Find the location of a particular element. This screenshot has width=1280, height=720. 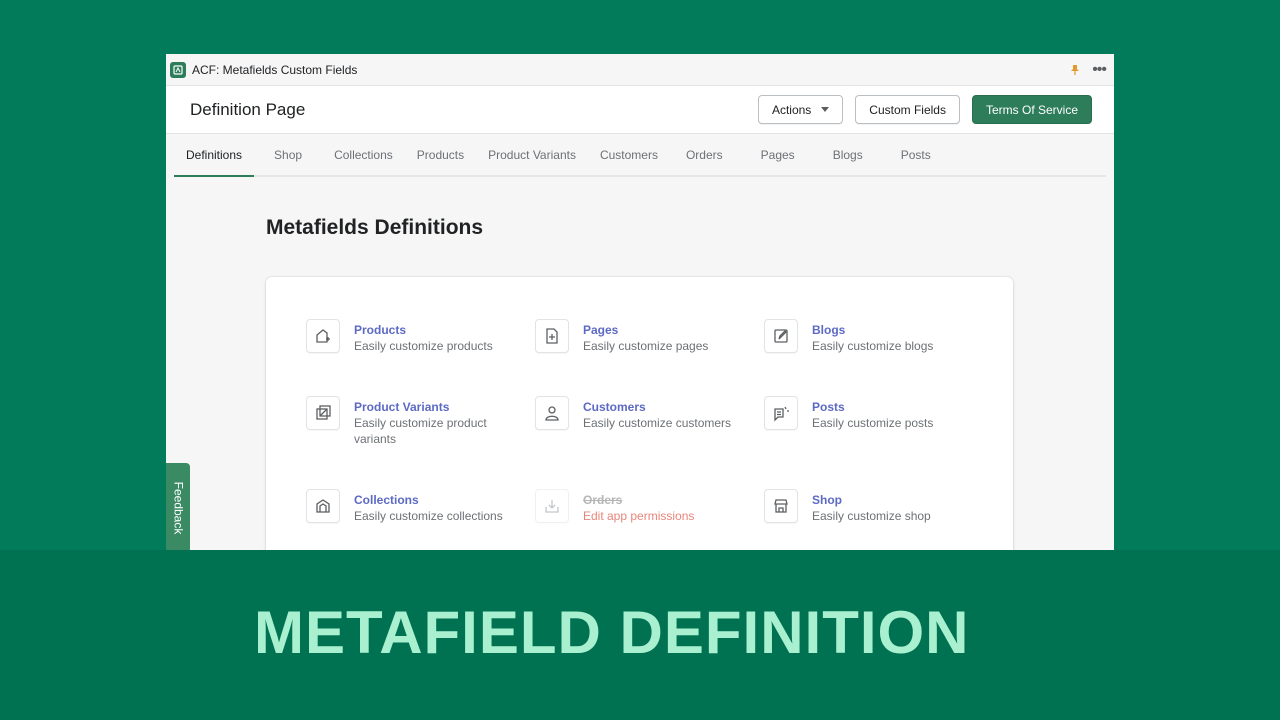

tab-label: Posts is located at coordinates (915, 154).